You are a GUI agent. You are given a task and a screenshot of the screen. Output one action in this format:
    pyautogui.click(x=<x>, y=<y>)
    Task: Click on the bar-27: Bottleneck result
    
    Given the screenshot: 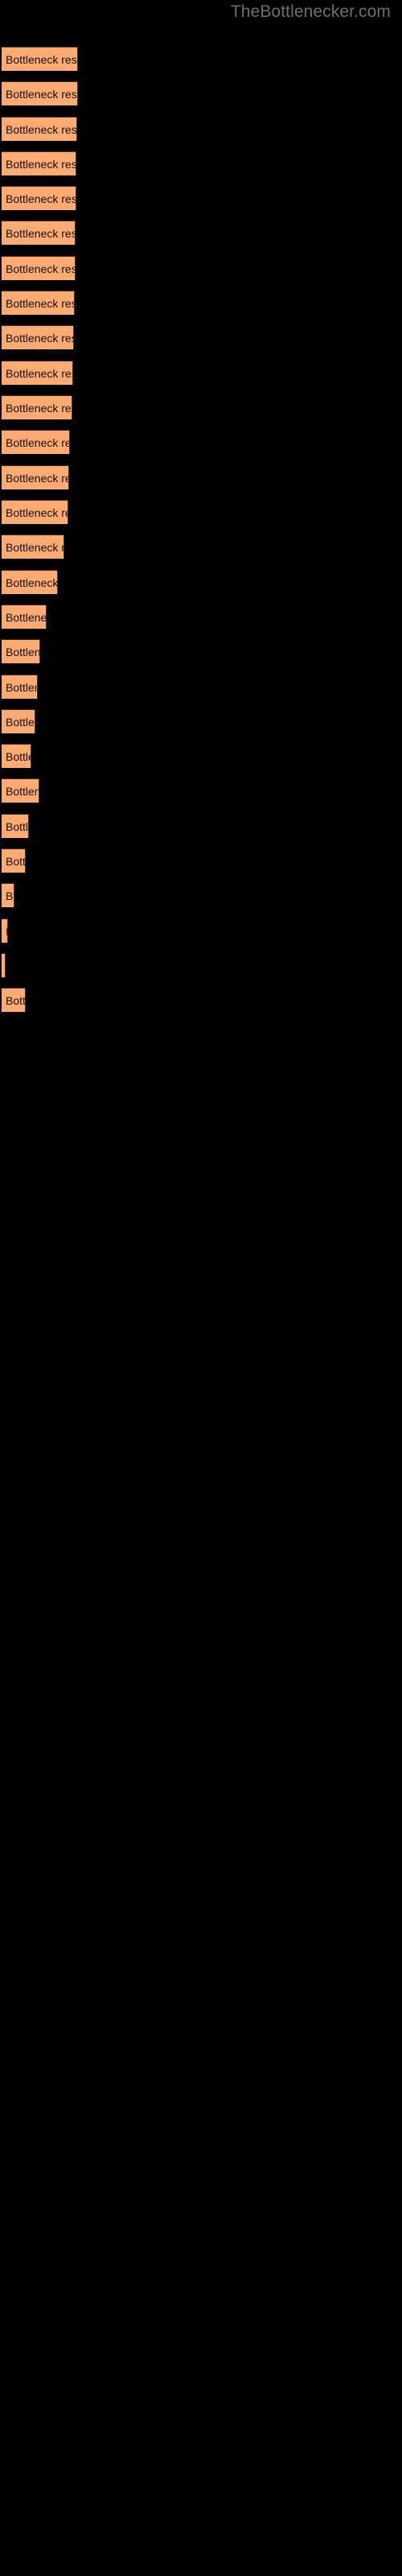 What is the action you would take?
    pyautogui.click(x=4, y=965)
    